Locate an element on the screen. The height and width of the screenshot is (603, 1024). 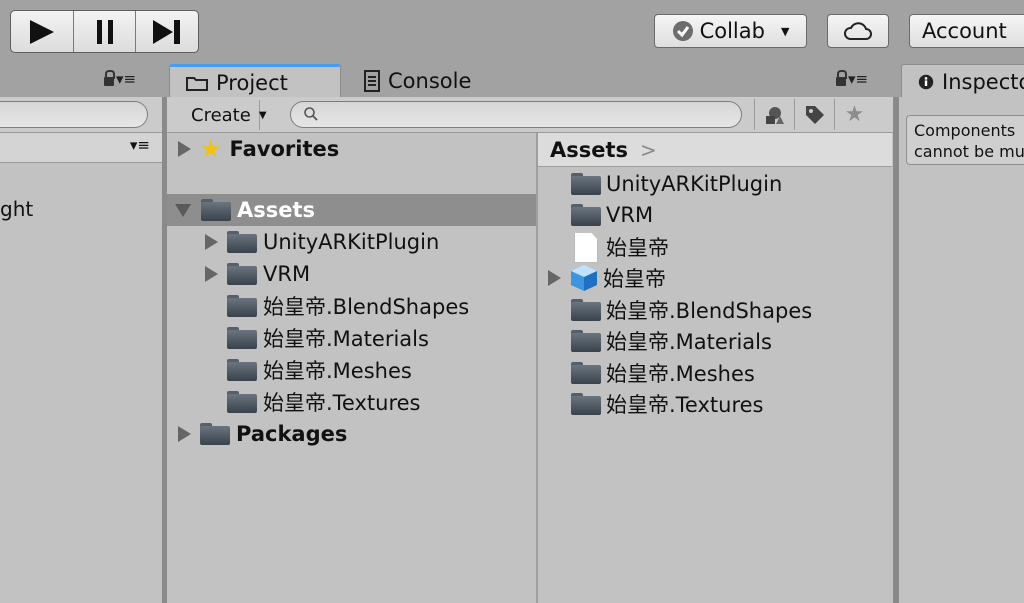
tree-item: 始皇帝.Textures is located at coordinates (351, 402).